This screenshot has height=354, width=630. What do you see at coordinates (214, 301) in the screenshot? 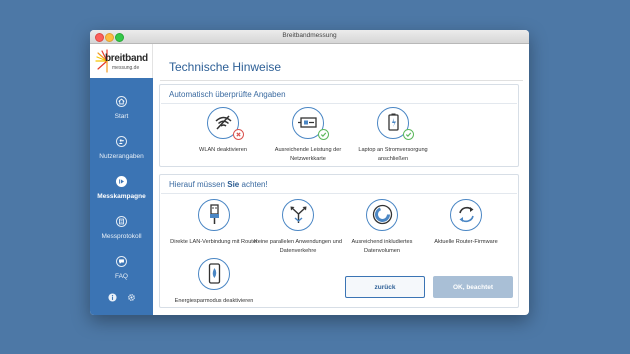
I see `feature-label: Energiesparmodus deaktivieren` at bounding box center [214, 301].